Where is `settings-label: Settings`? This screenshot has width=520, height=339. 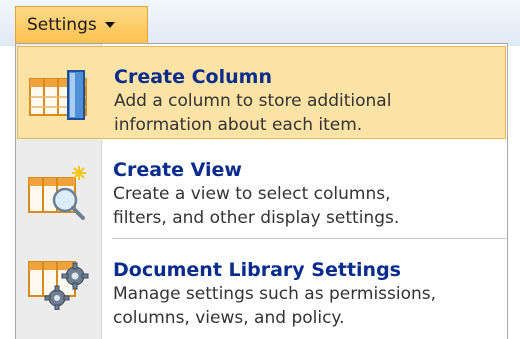
settings-label: Settings is located at coordinates (62, 25).